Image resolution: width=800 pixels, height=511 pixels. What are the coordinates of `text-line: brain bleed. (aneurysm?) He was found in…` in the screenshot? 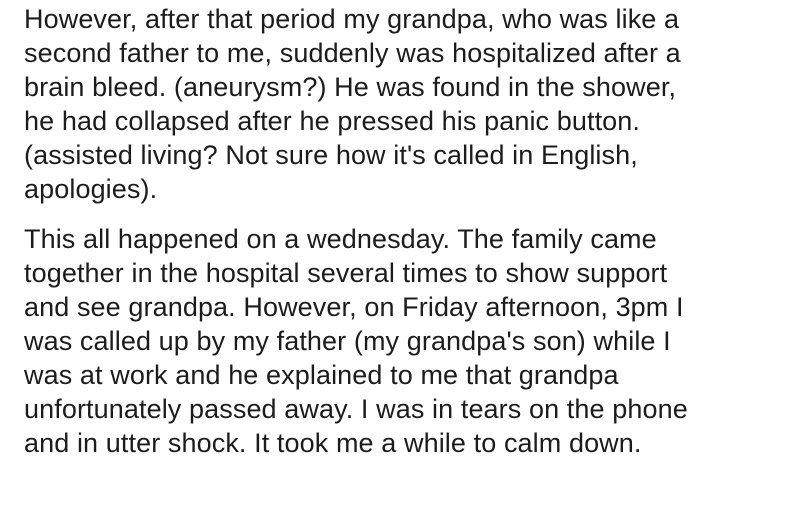 It's located at (350, 87).